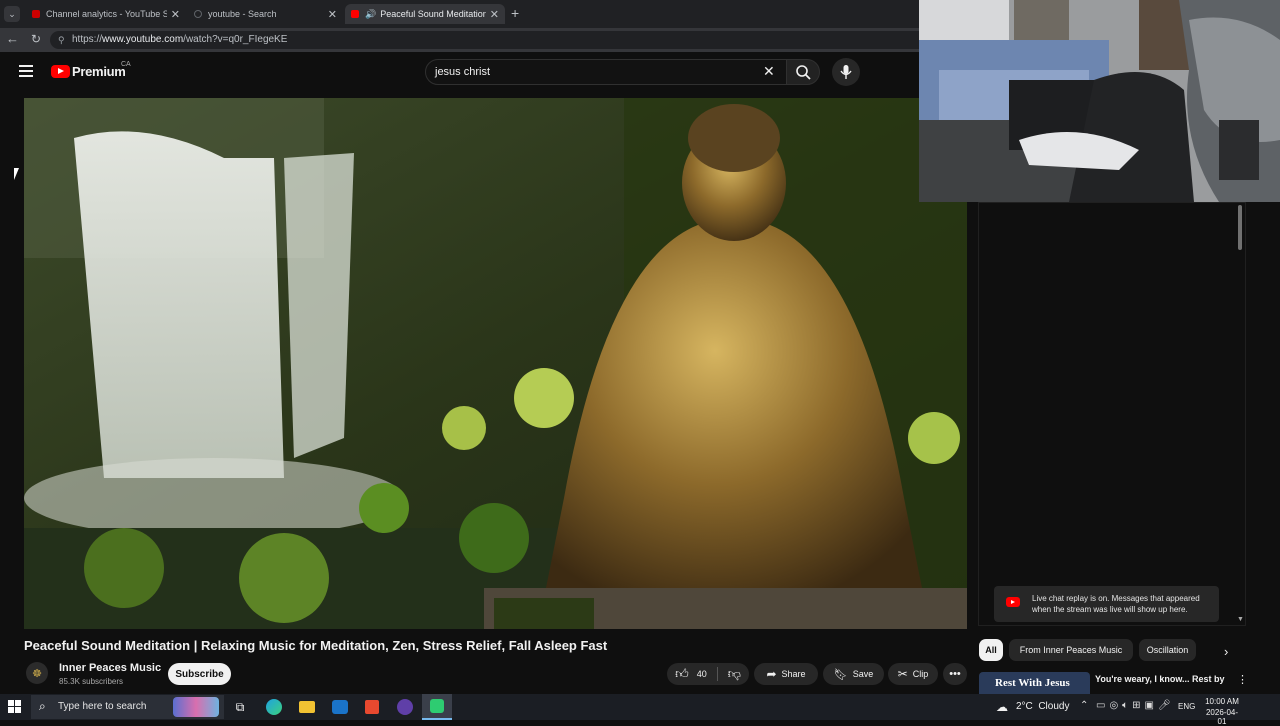 This screenshot has width=1280, height=726. Describe the element at coordinates (863, 674) in the screenshot. I see `save-label: Save` at that location.